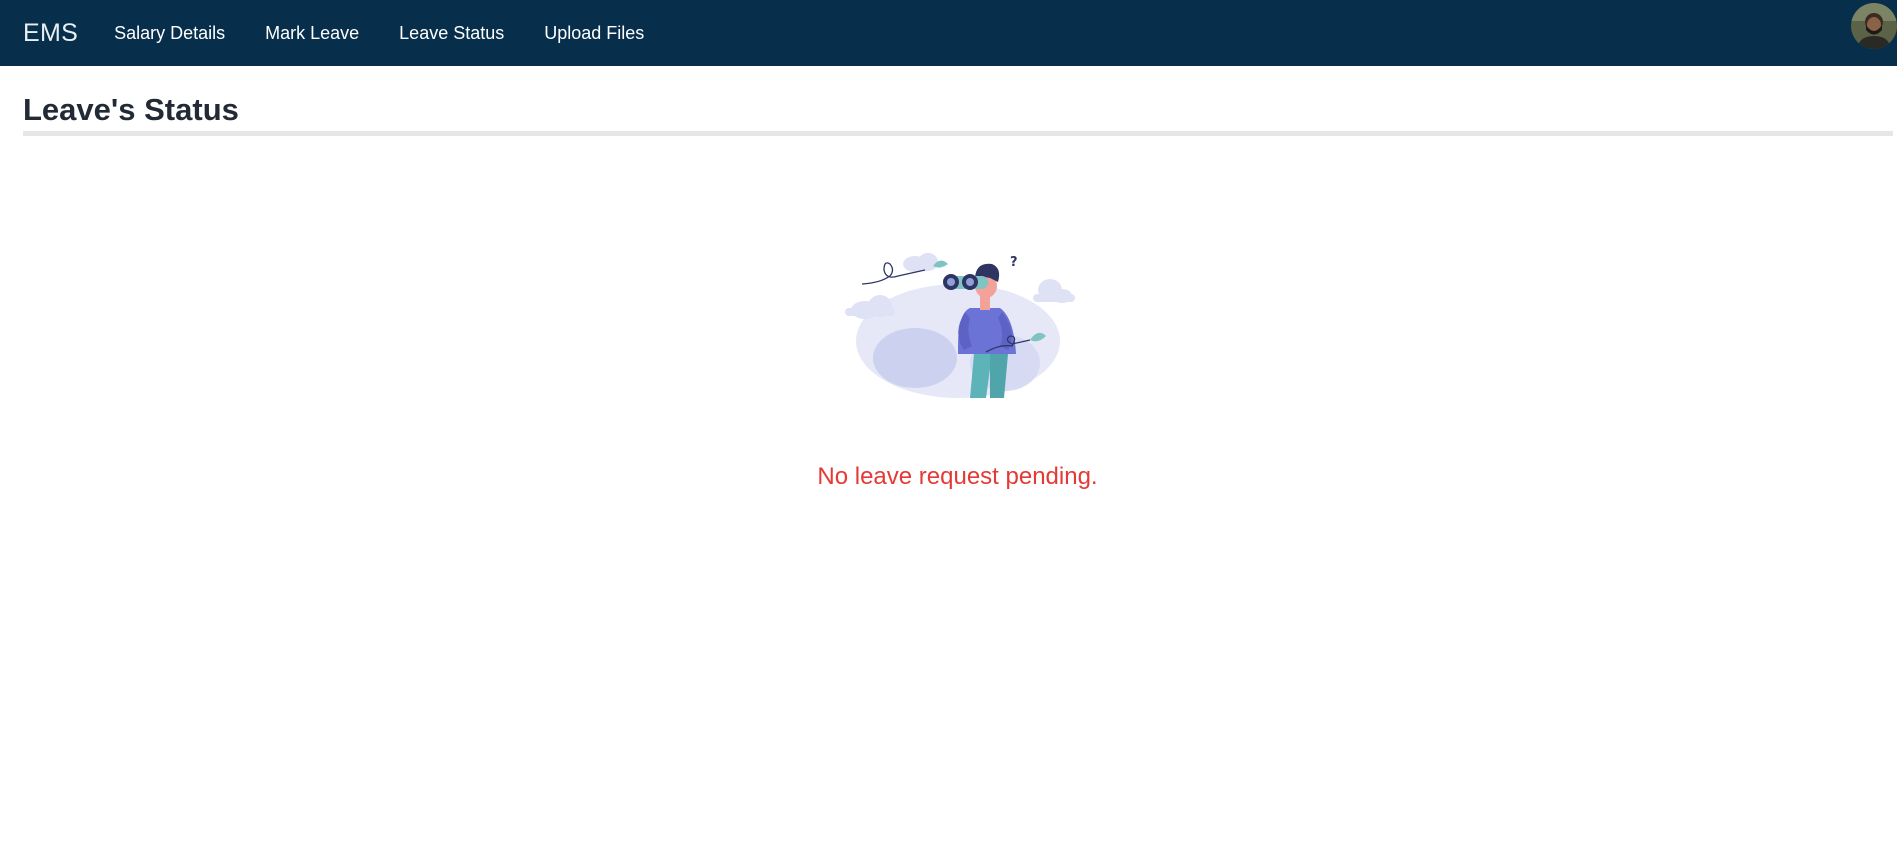  I want to click on page-title: Leave's Status, so click(131, 109).